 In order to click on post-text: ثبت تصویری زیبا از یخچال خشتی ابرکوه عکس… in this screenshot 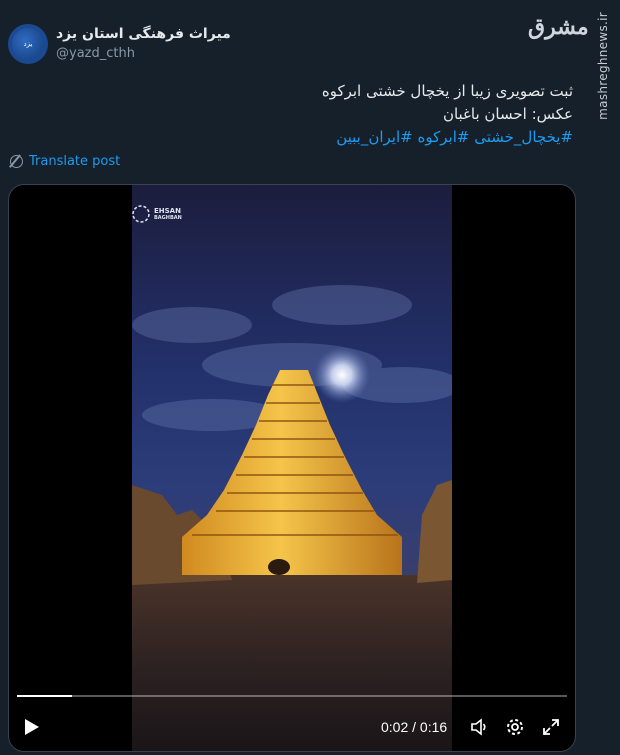, I will do `click(303, 114)`.